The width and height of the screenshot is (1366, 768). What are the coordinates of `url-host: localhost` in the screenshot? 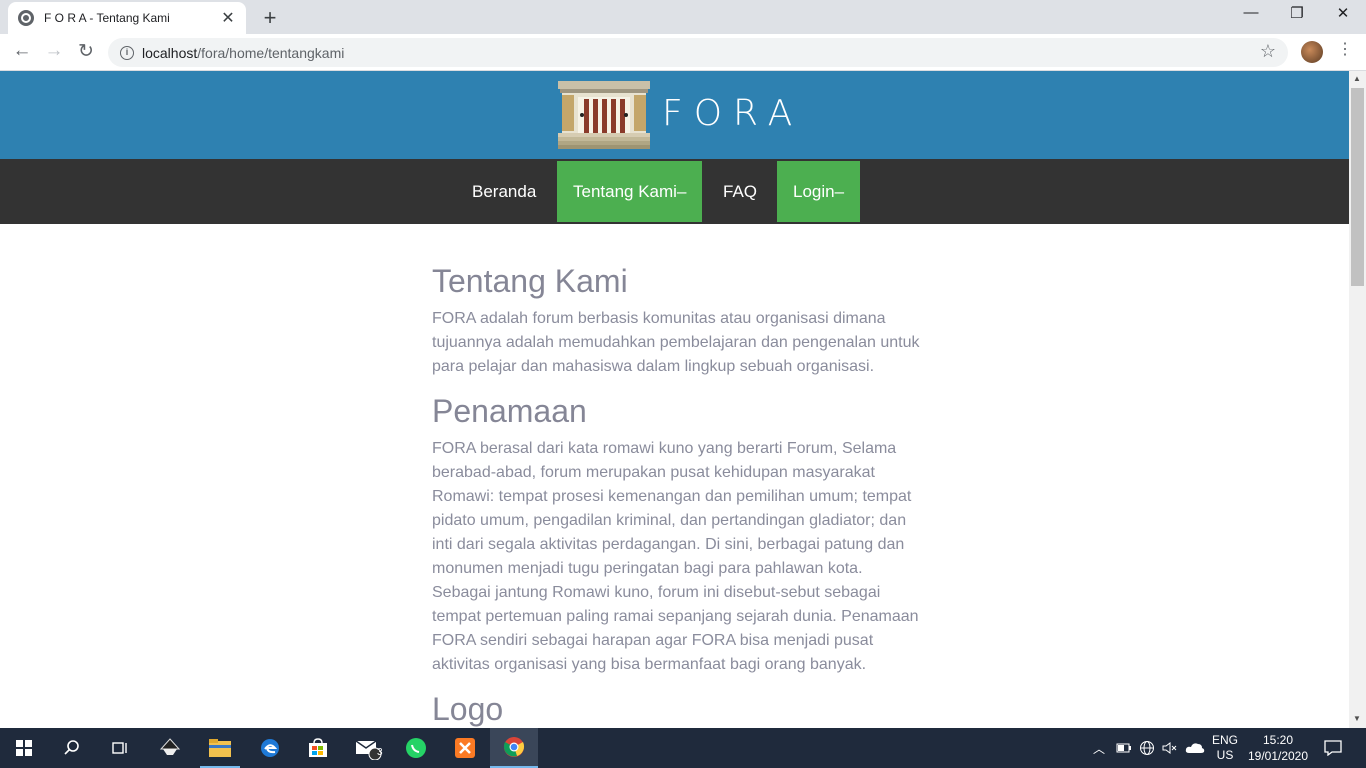 It's located at (170, 52).